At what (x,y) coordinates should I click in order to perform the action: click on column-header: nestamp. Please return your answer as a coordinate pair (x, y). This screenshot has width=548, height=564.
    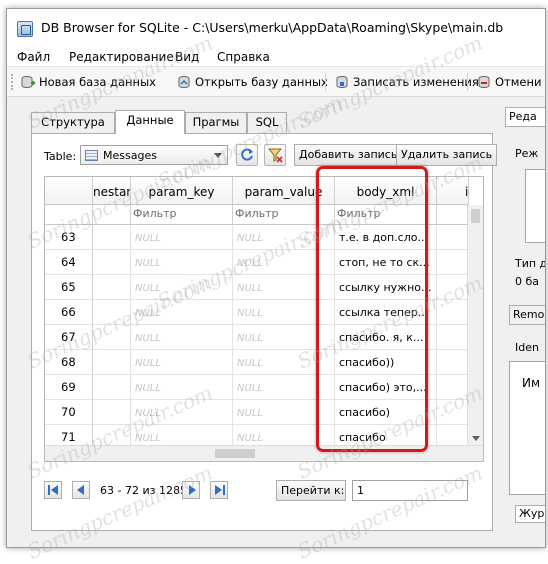
    Looking at the image, I should click on (112, 191).